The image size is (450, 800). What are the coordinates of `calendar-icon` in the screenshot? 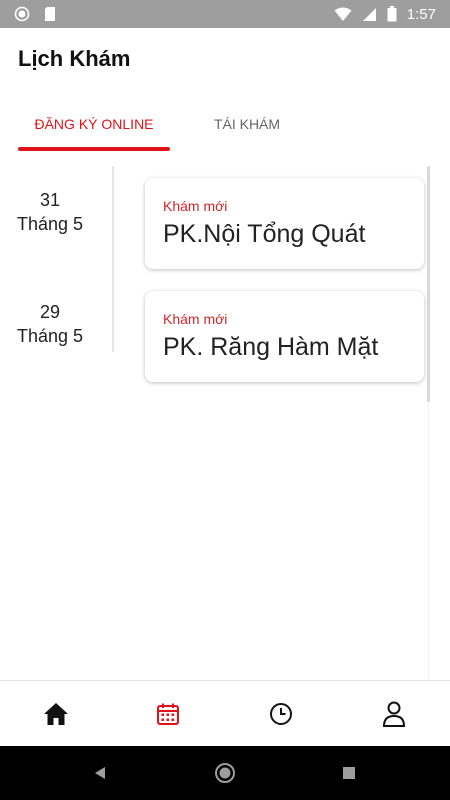 It's located at (168, 714).